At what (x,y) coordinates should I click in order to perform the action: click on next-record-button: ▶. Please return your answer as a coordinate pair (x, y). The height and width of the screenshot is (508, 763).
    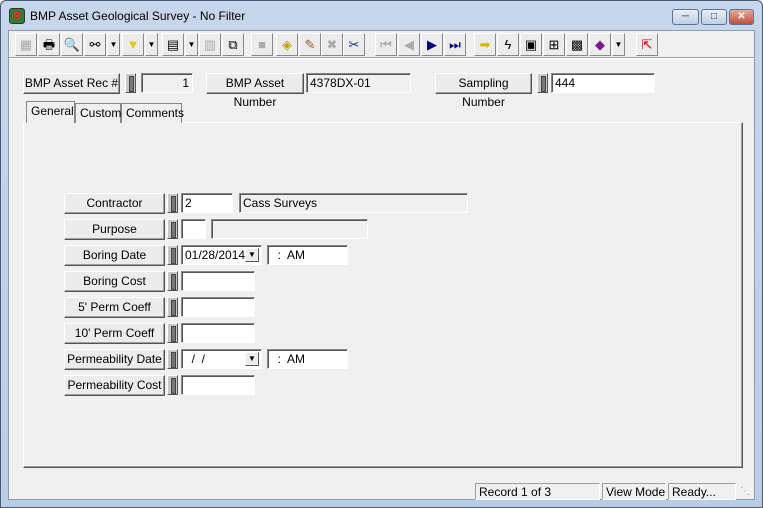
    Looking at the image, I should click on (432, 44).